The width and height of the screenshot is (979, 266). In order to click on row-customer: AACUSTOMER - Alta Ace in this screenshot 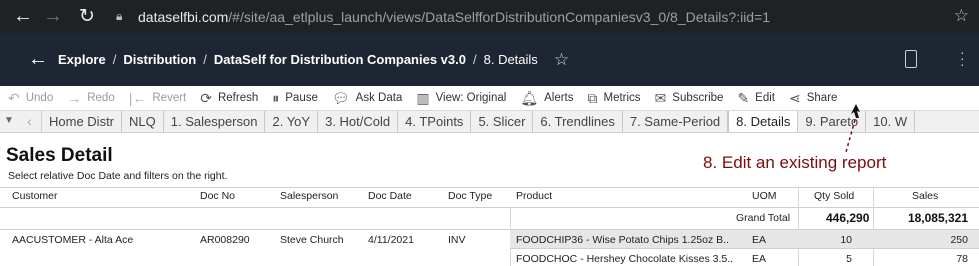, I will do `click(72, 240)`.